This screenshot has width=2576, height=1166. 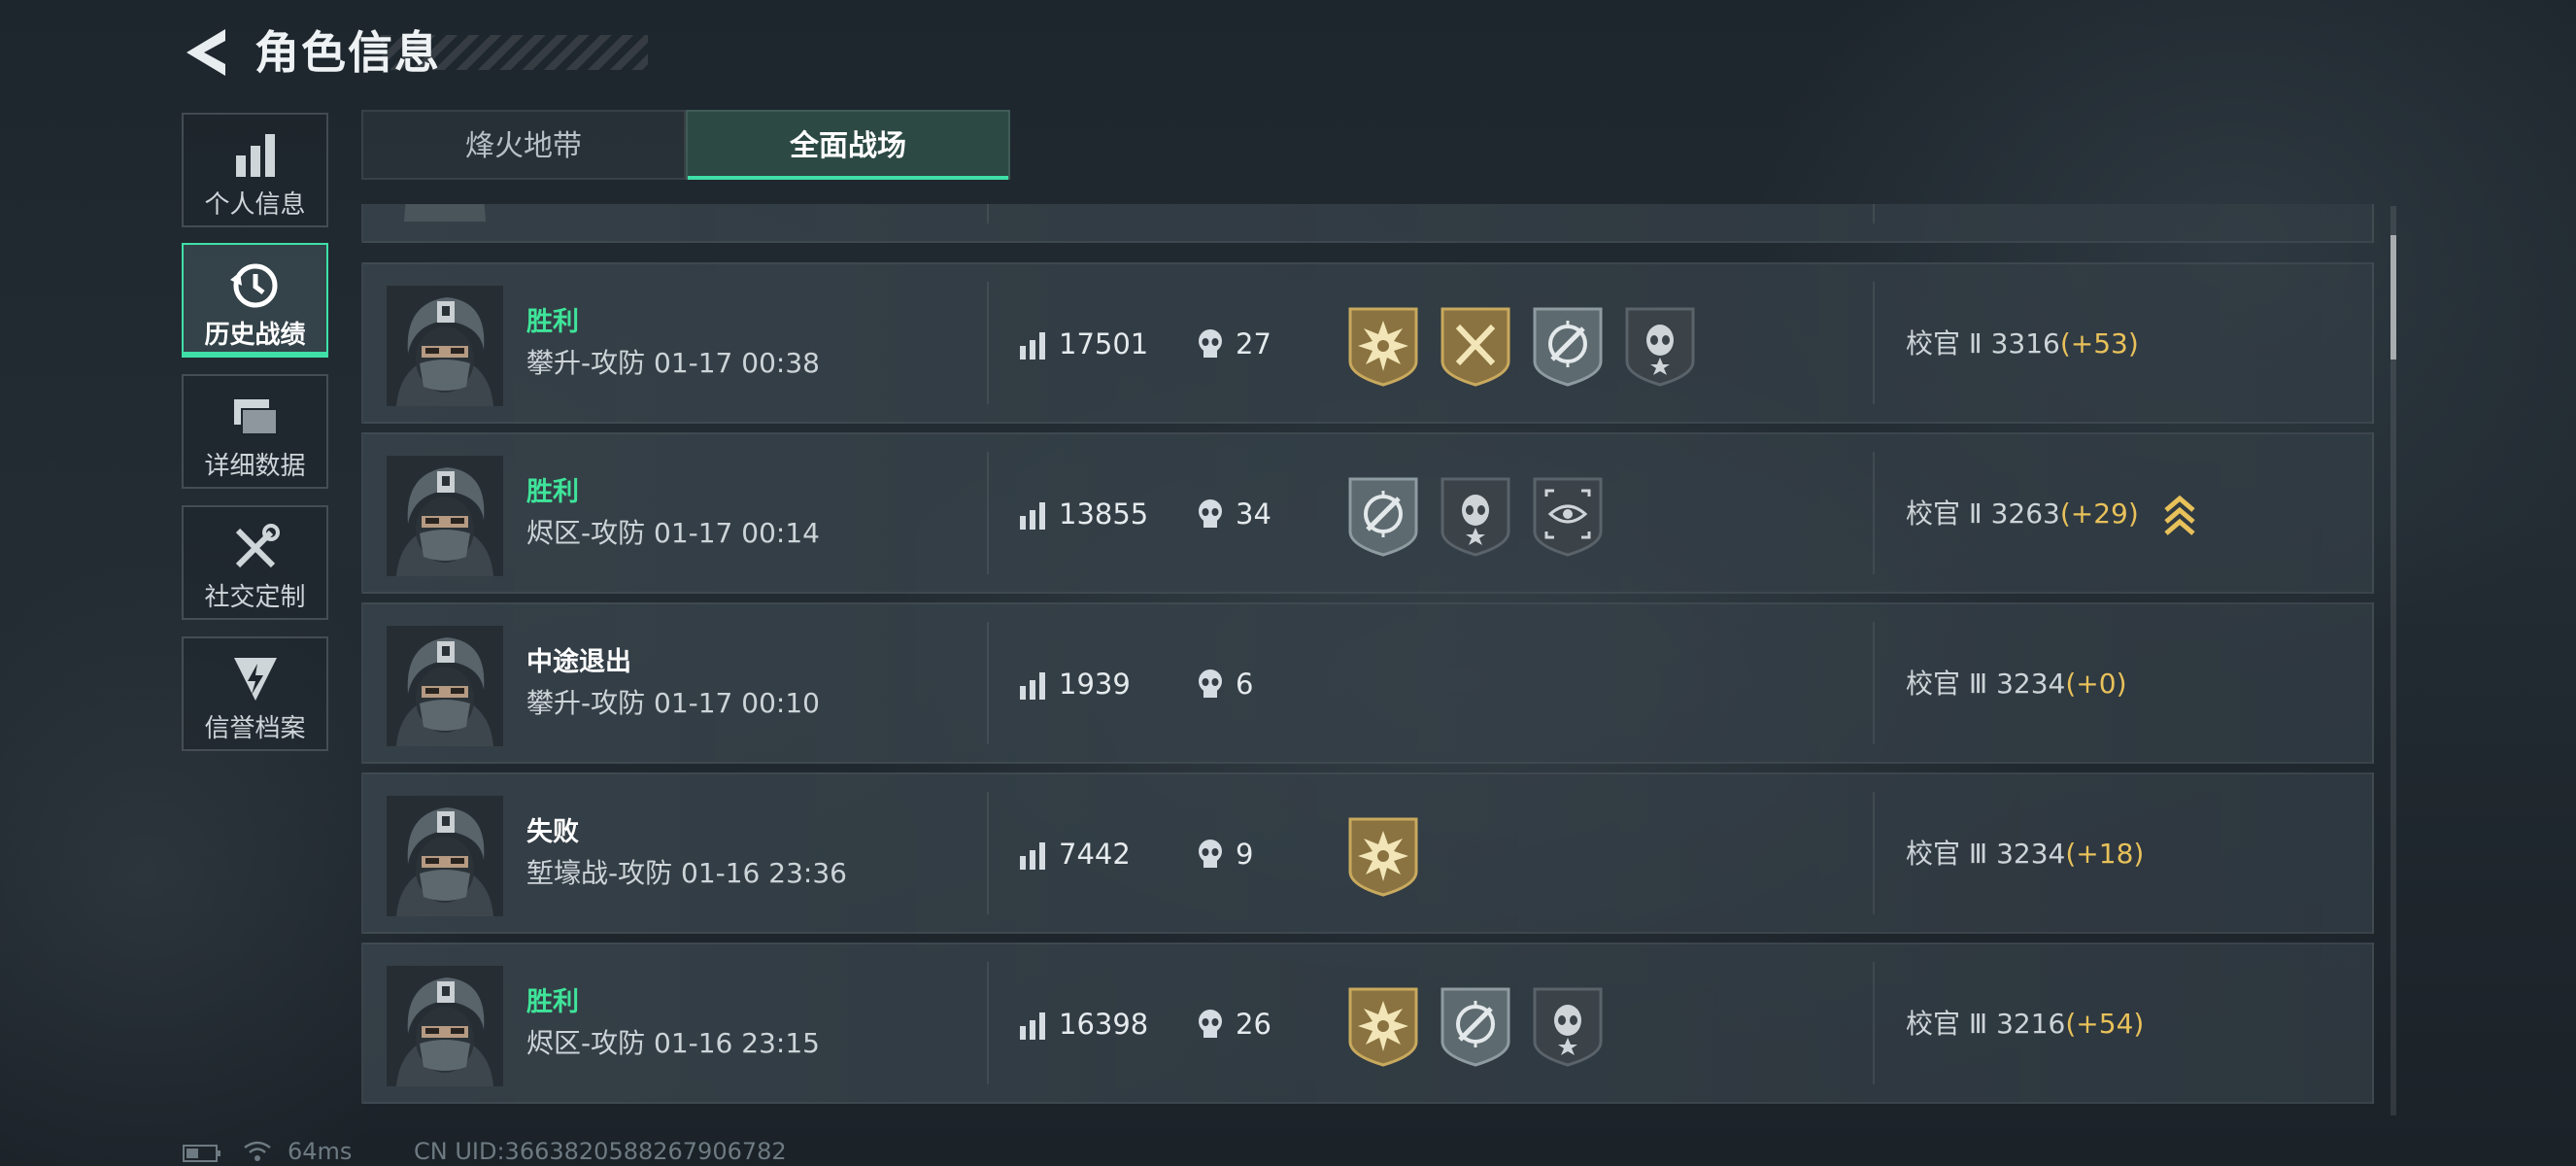 I want to click on rank-score: 校官 Ⅱ 3316(+53), so click(x=2022, y=344).